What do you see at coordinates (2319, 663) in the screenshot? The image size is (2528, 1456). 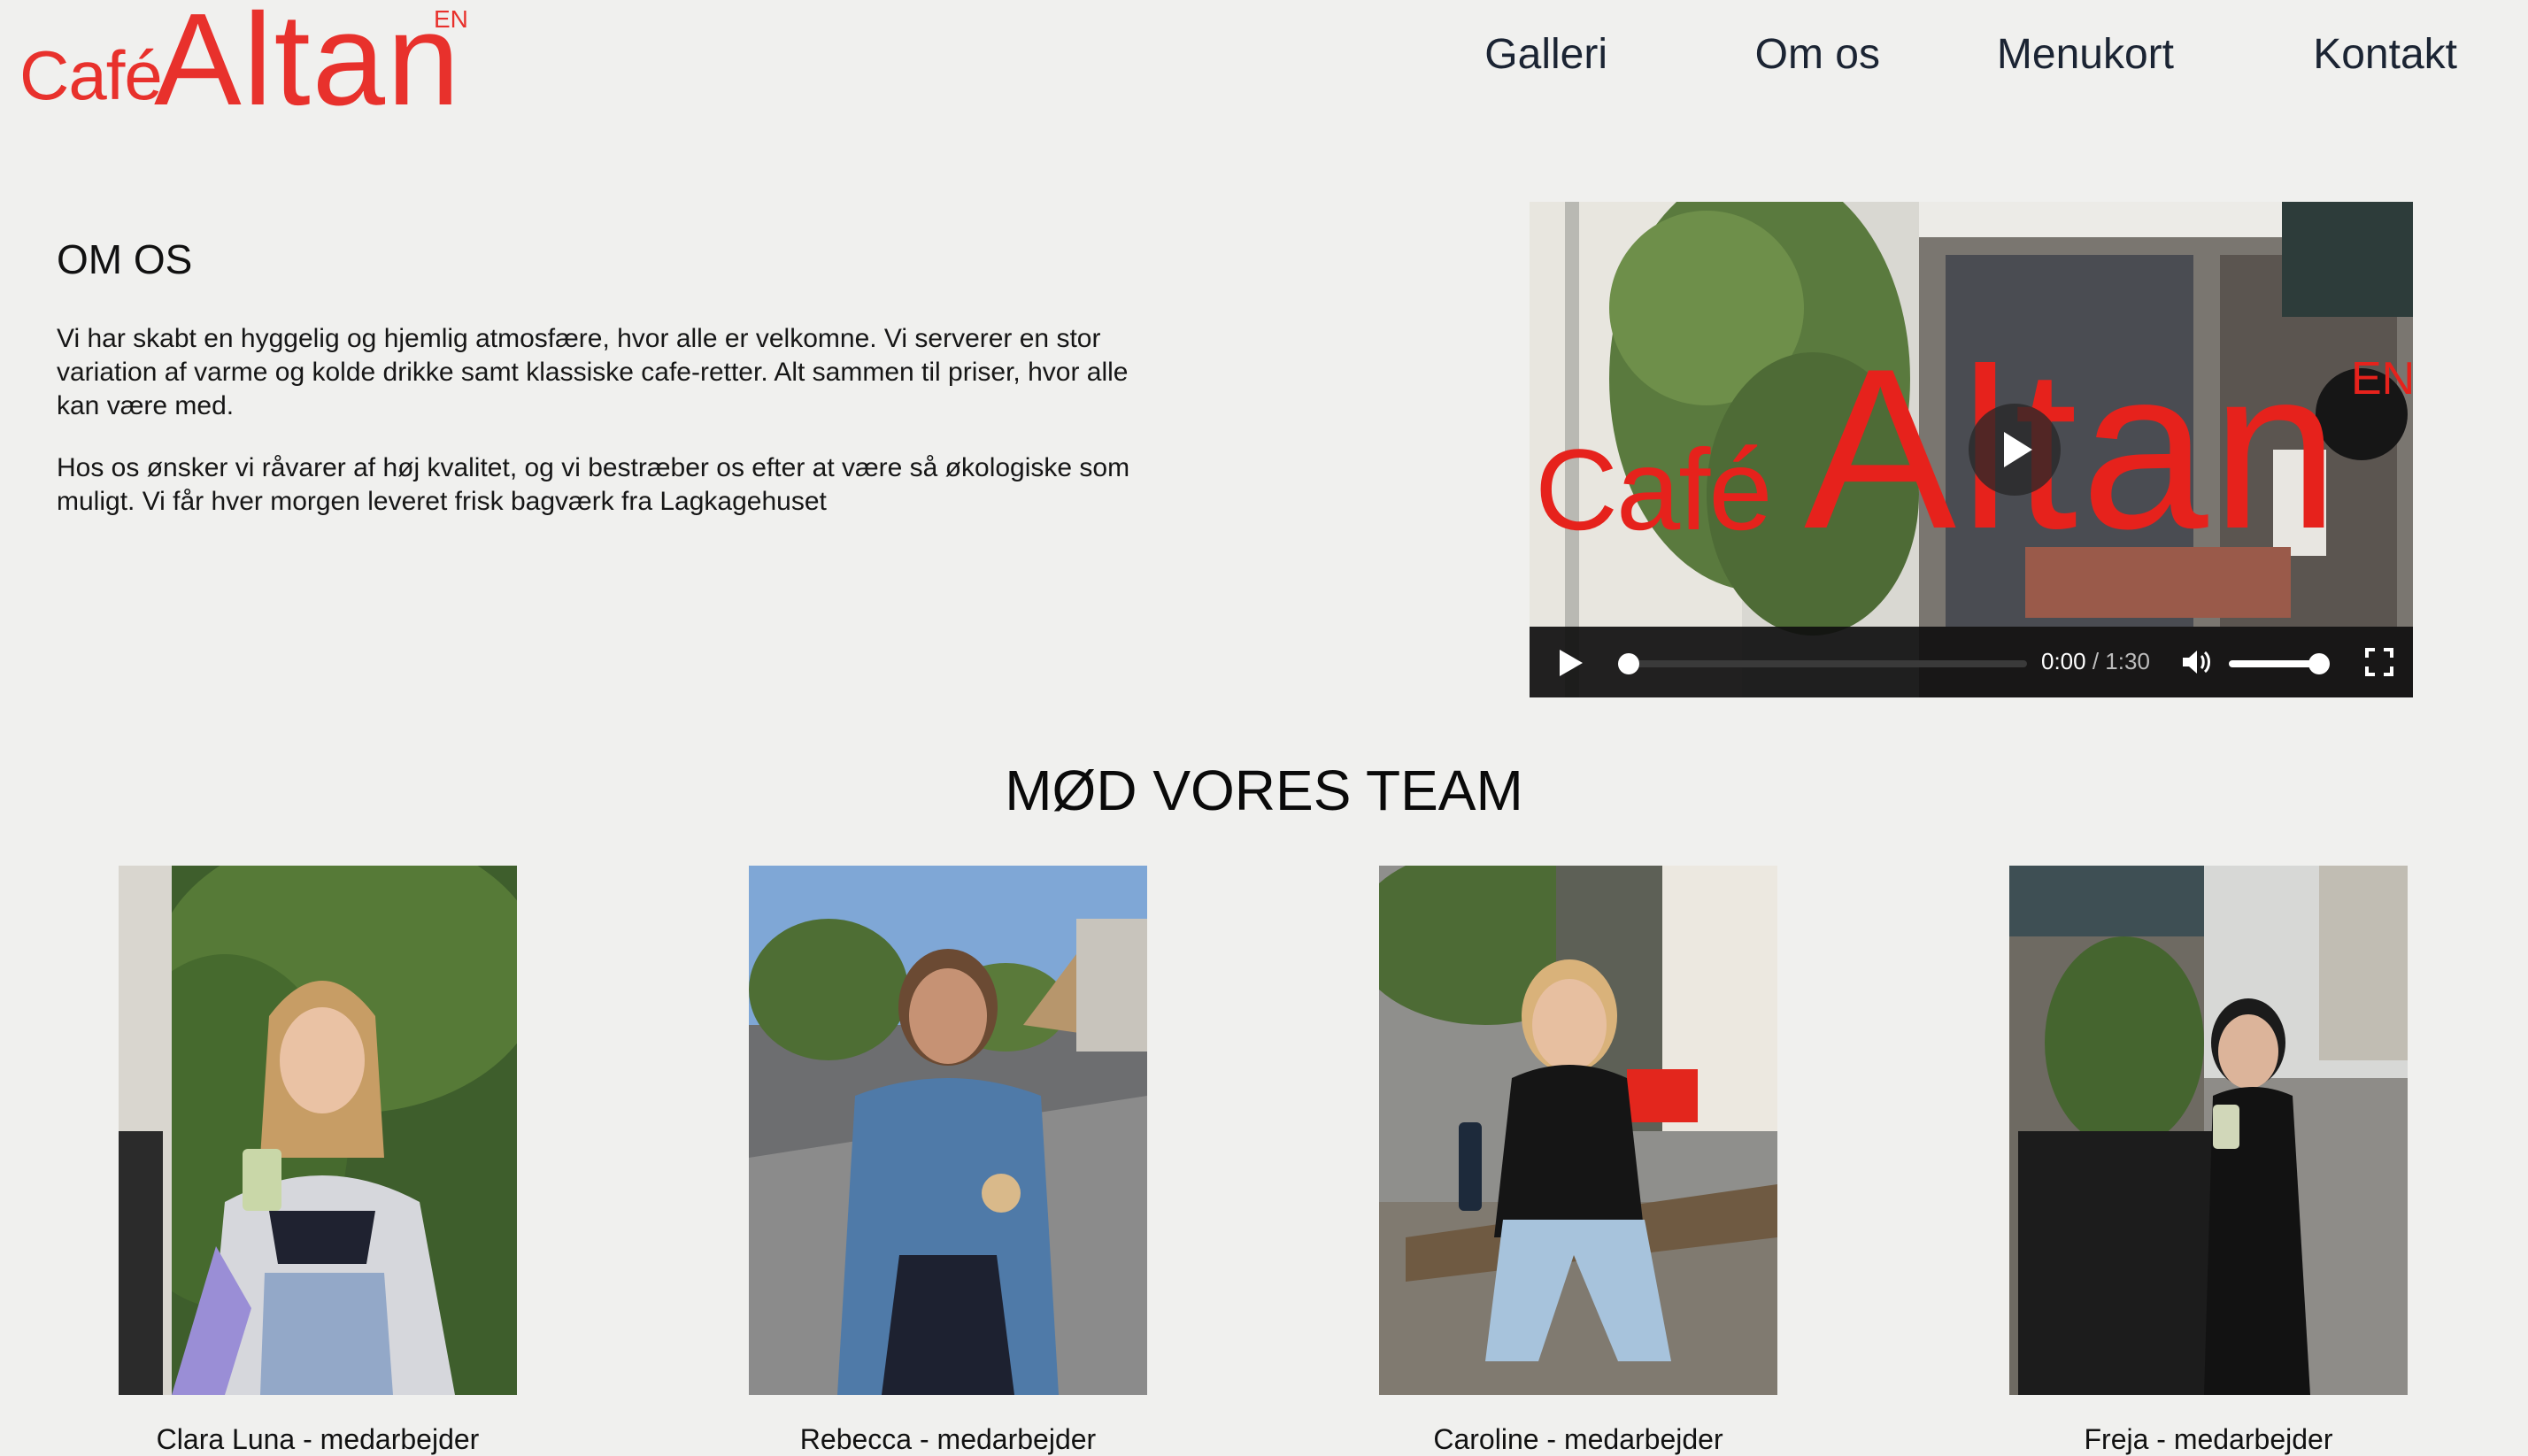 I see `volume-handle` at bounding box center [2319, 663].